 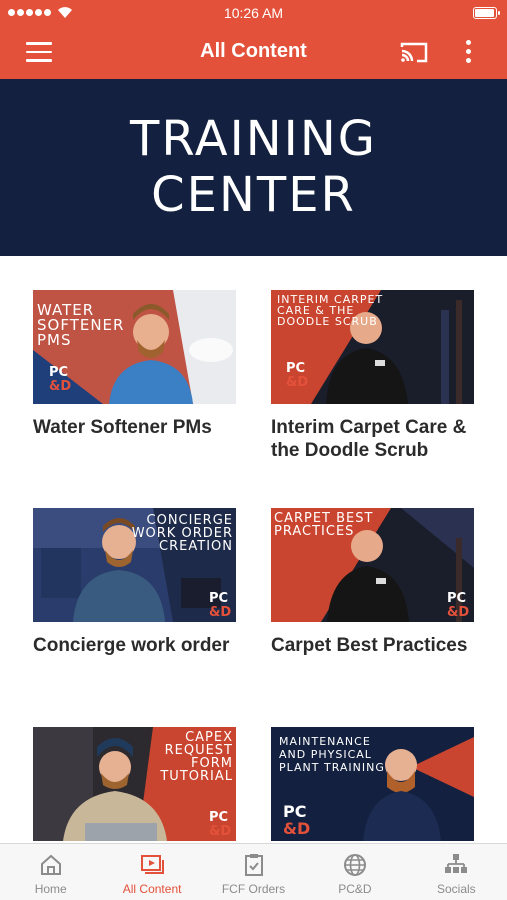 What do you see at coordinates (330, 310) in the screenshot?
I see `thumbnail-caption: INTERIM CARPET CARE & THE DOODLE SCRUB` at bounding box center [330, 310].